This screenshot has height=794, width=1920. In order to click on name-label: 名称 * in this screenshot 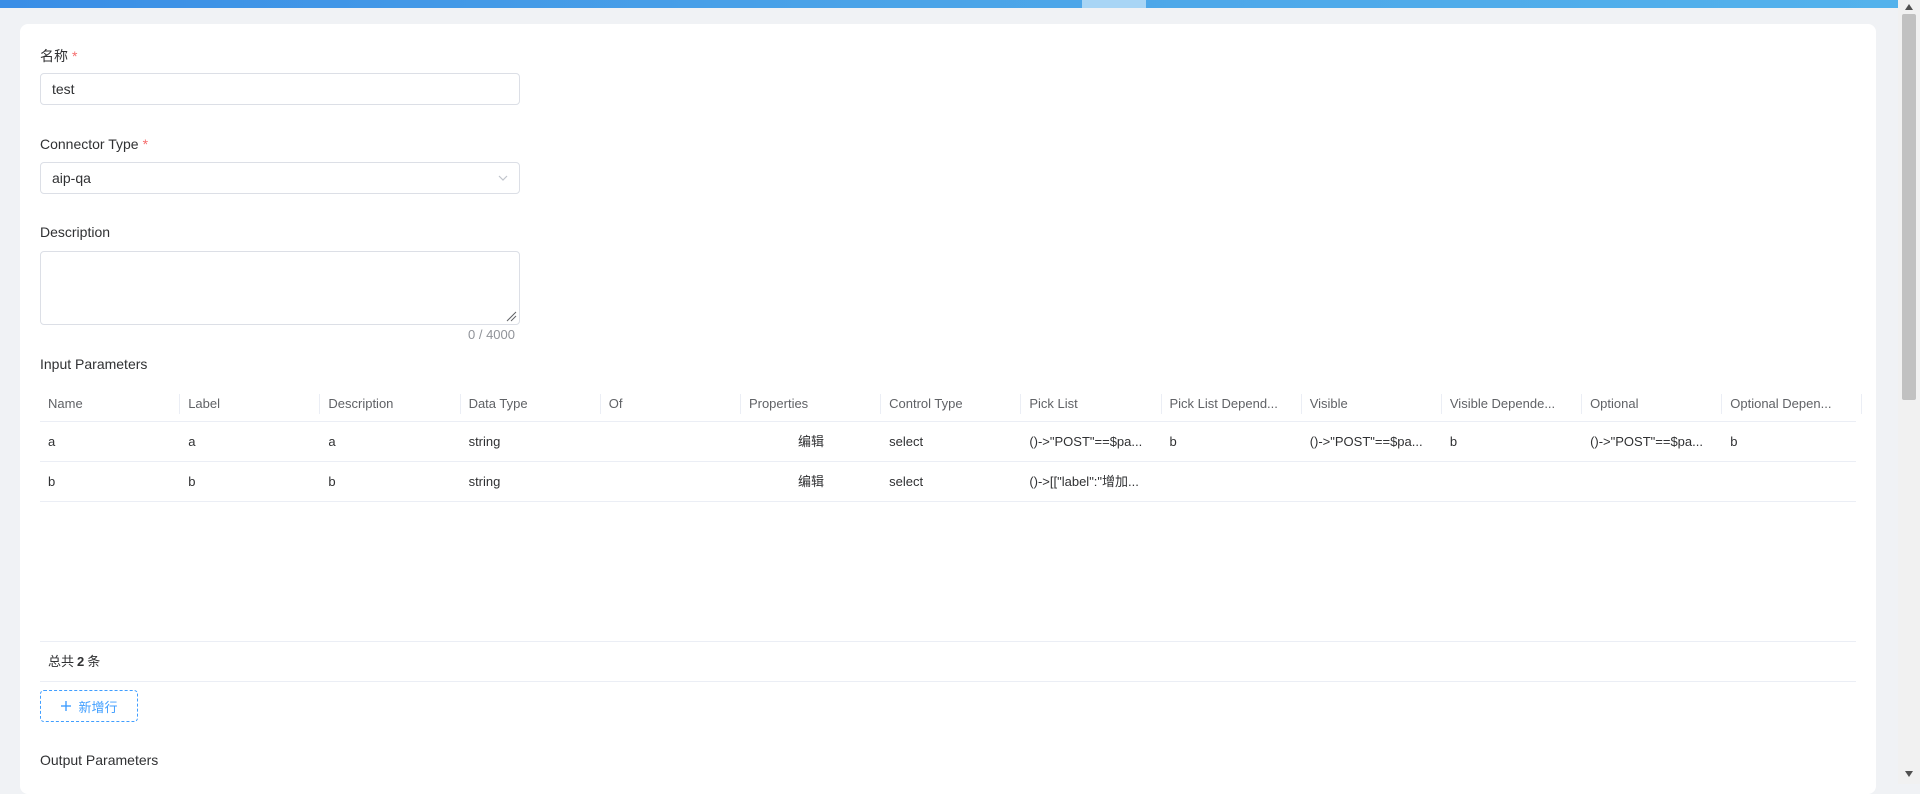, I will do `click(59, 56)`.